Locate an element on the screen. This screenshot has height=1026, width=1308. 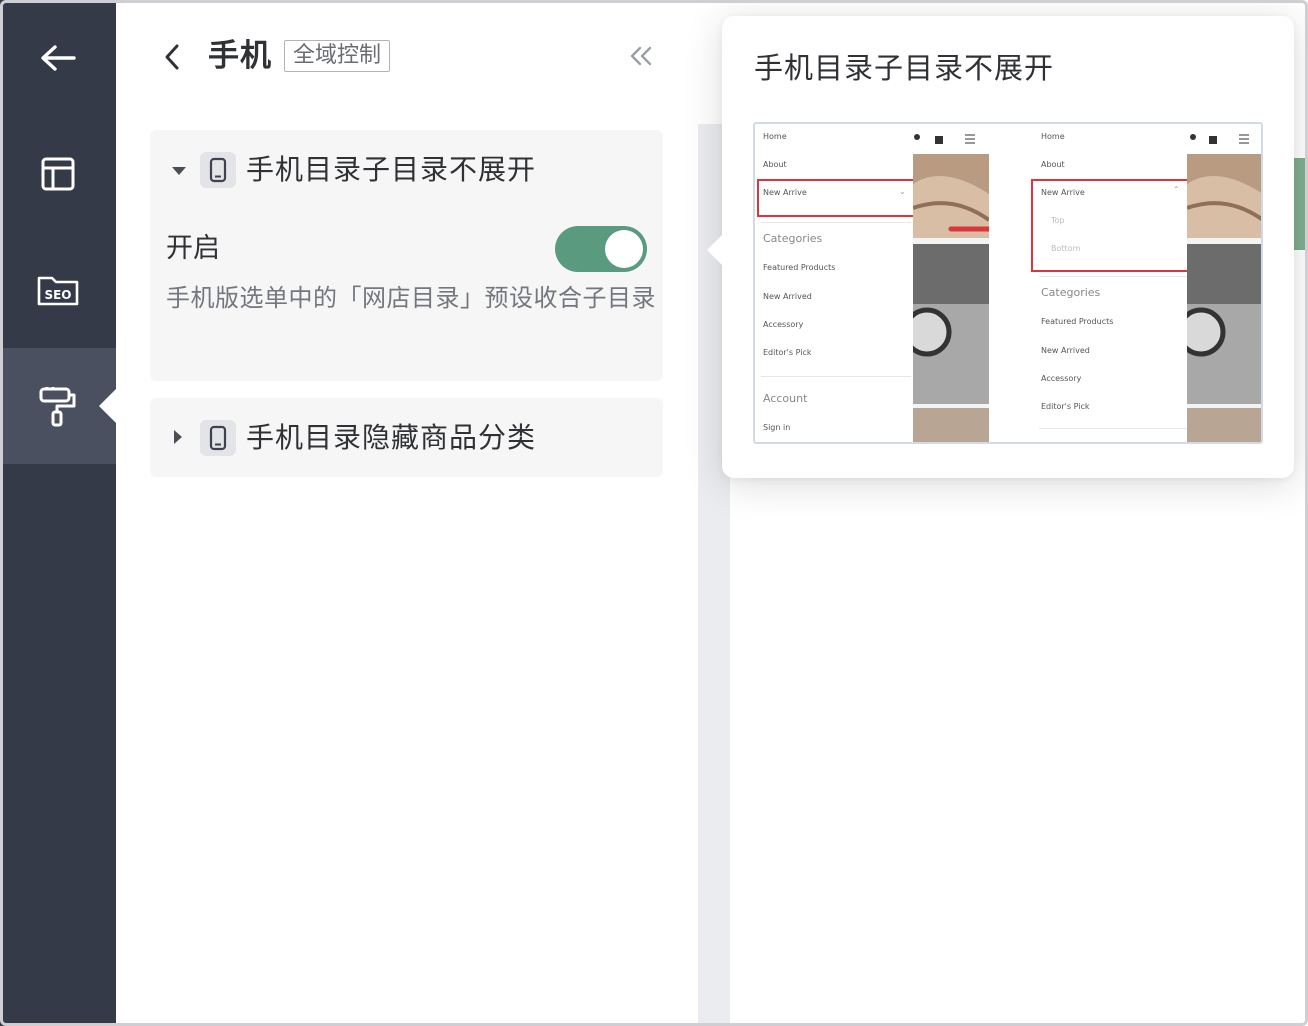
rail-layout-button is located at coordinates (58, 174).